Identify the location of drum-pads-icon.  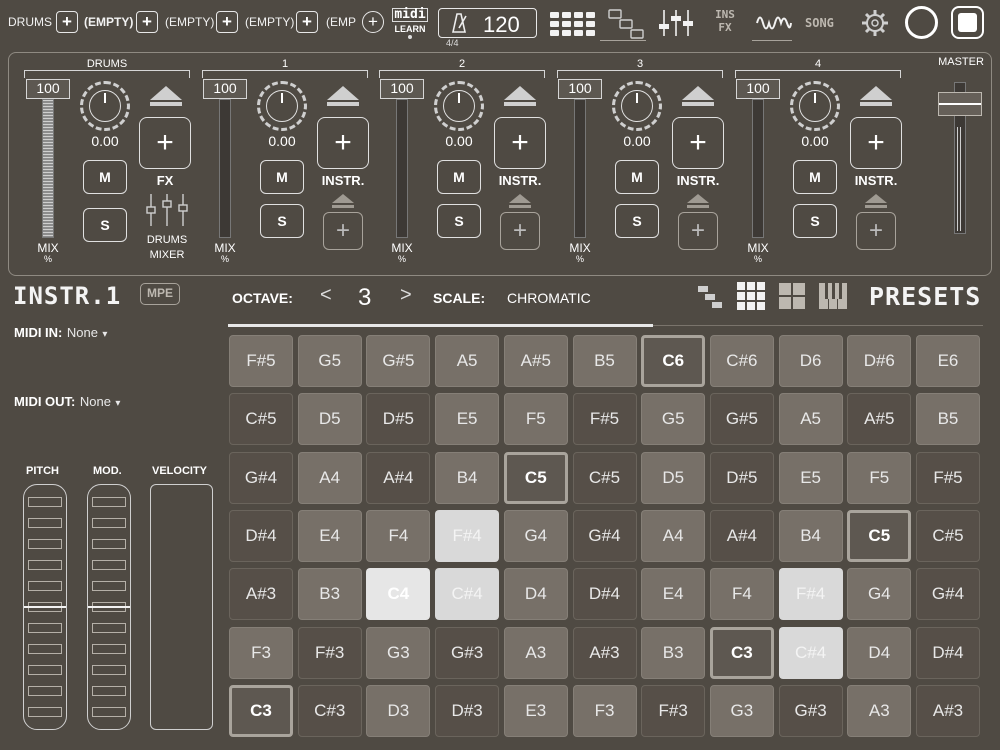
(710, 296).